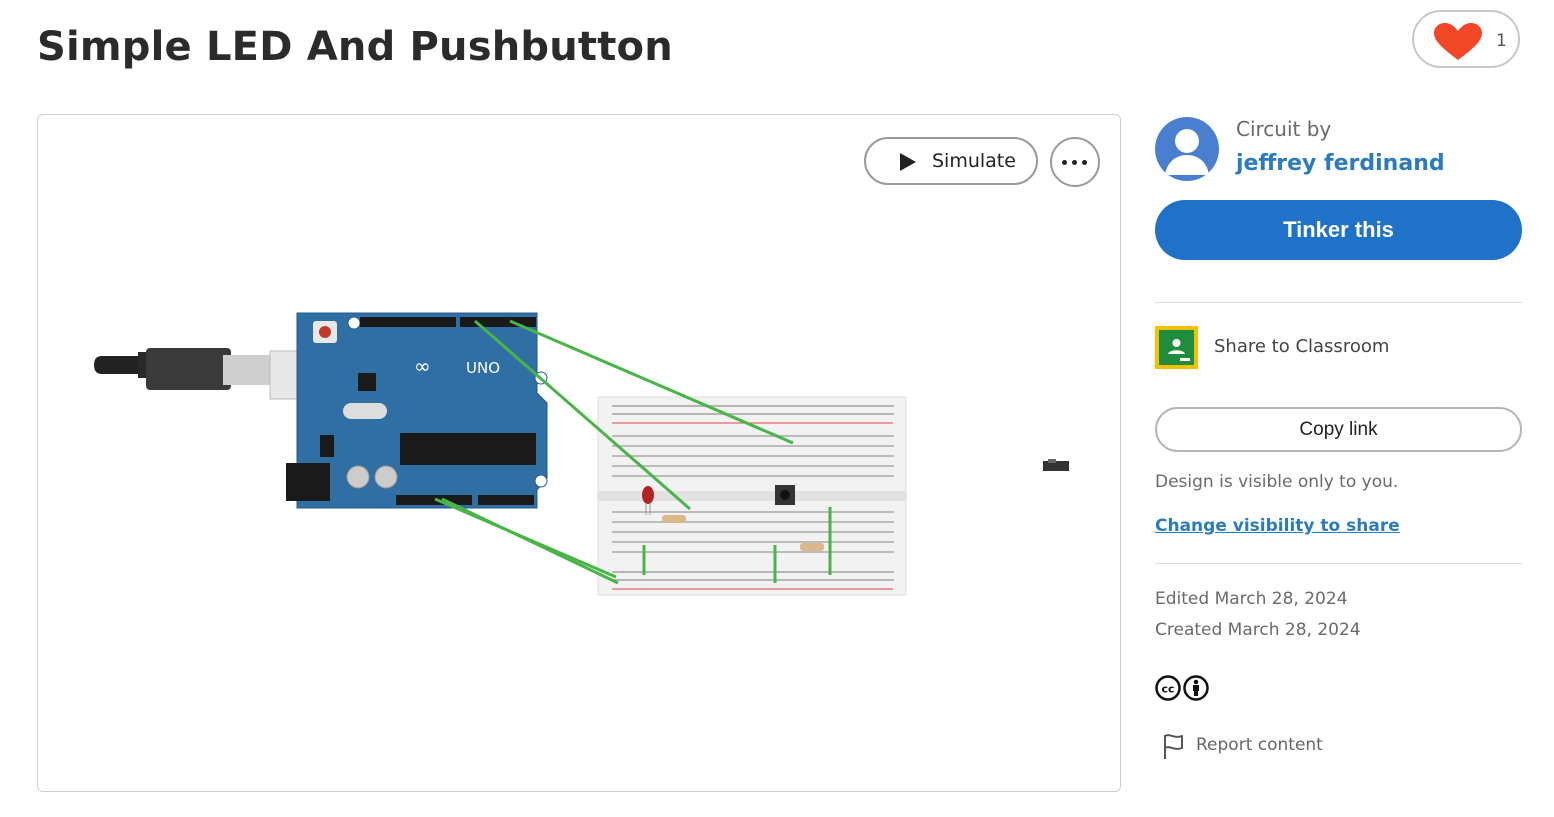 This screenshot has width=1554, height=817. What do you see at coordinates (908, 162) in the screenshot?
I see `play-icon` at bounding box center [908, 162].